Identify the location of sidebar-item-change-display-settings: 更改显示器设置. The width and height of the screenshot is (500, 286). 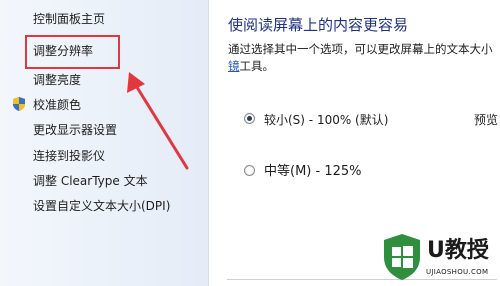
(75, 130).